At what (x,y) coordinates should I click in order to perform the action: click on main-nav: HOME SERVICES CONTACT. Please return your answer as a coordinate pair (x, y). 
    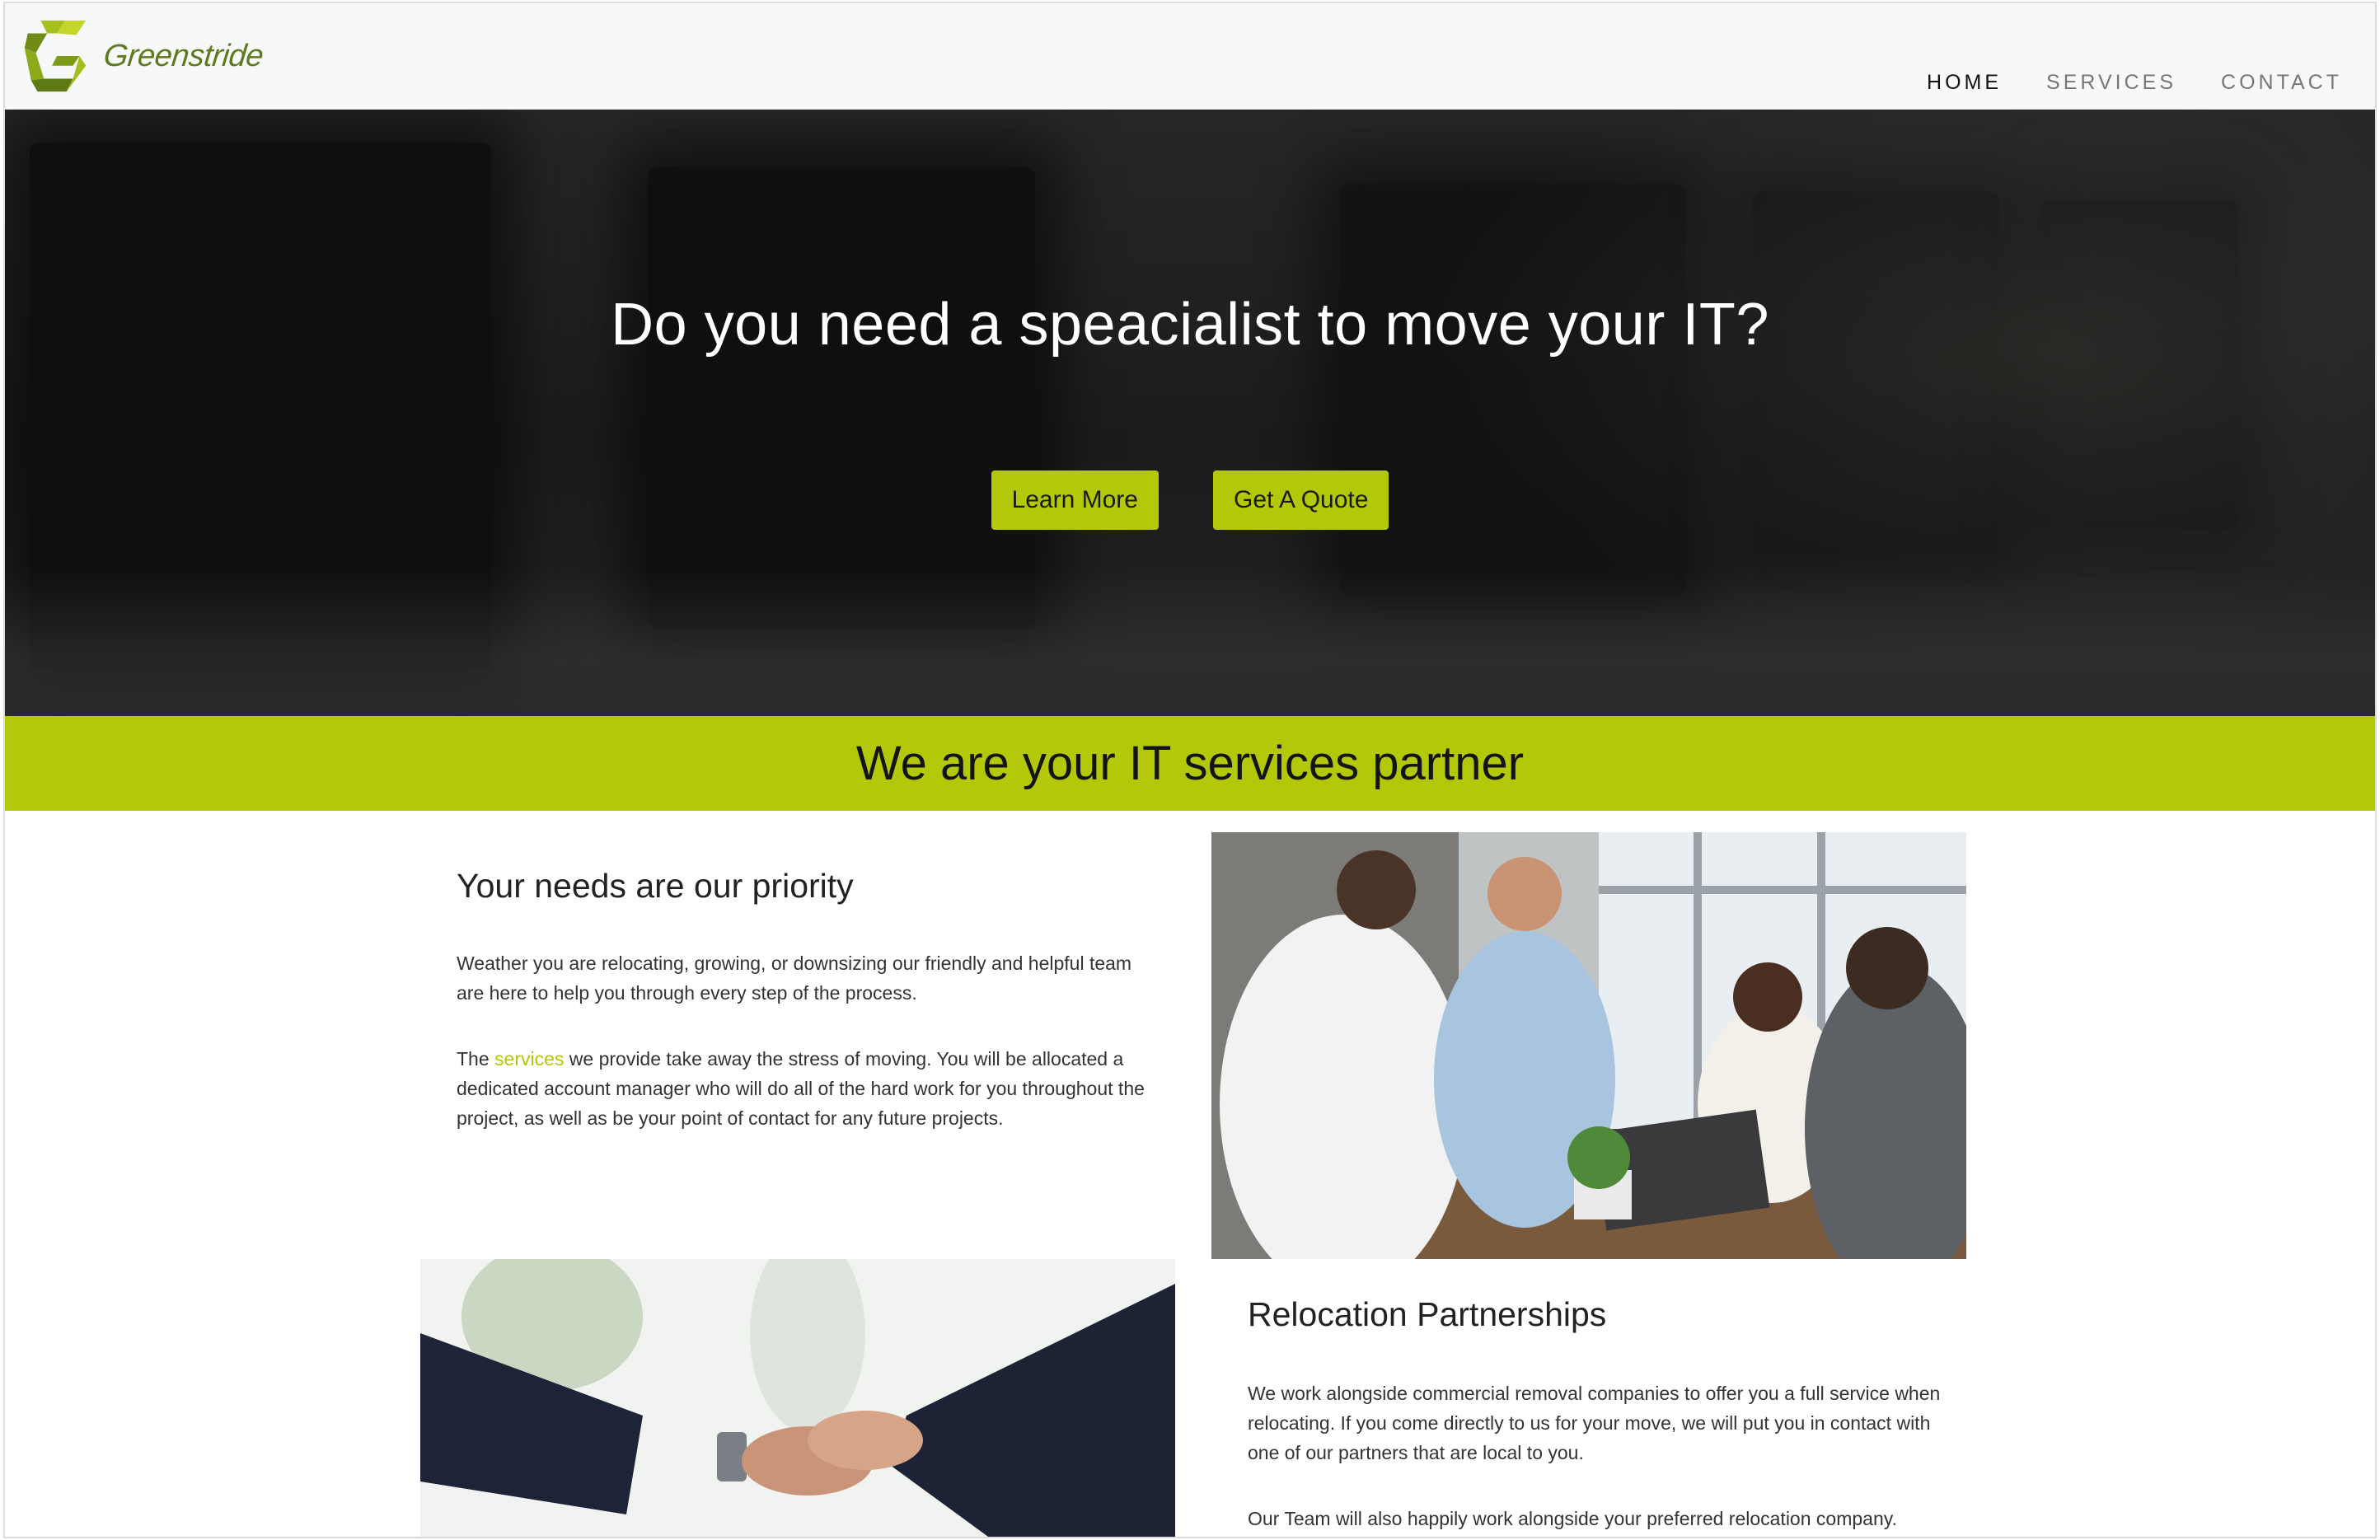
    Looking at the image, I should click on (2134, 83).